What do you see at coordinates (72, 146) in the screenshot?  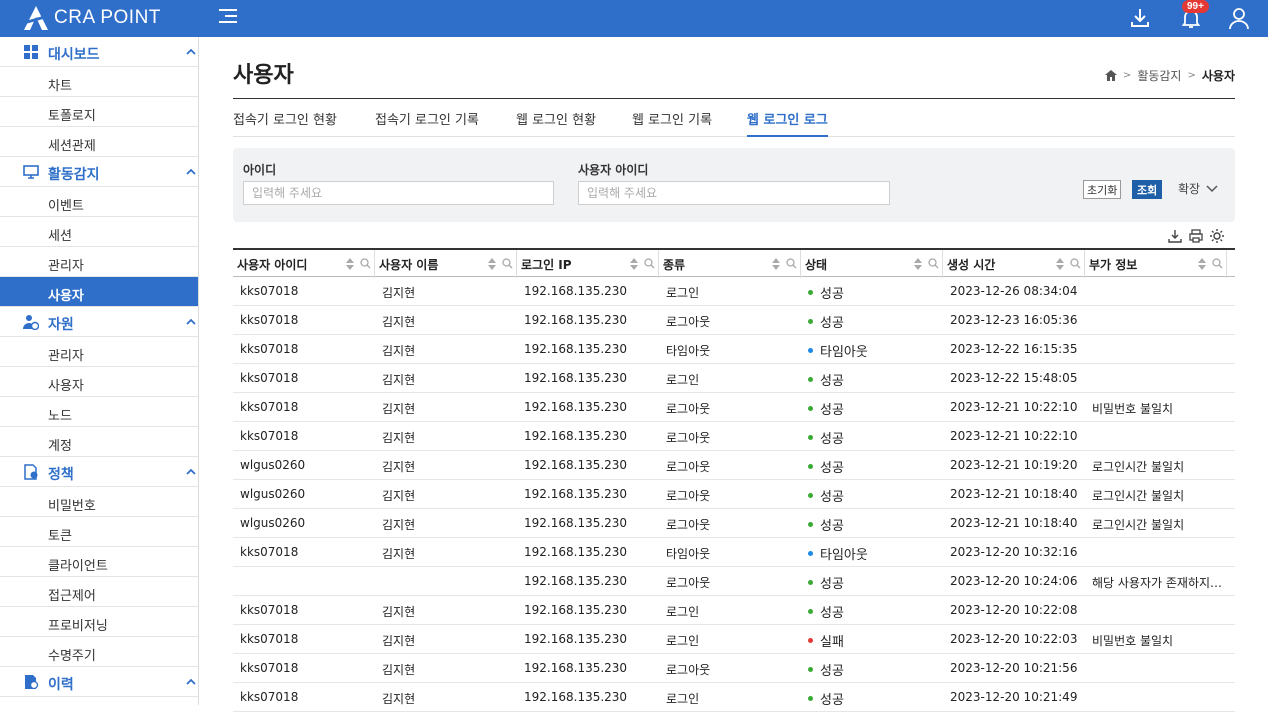 I see `sidebar-item-label: 세션관제` at bounding box center [72, 146].